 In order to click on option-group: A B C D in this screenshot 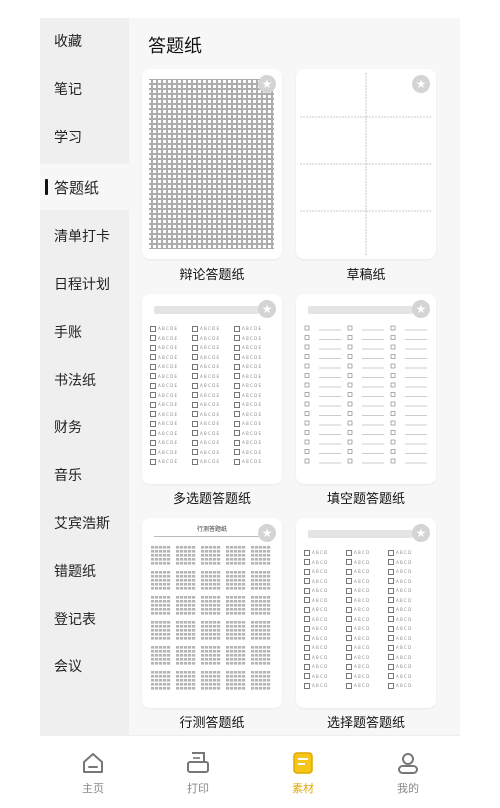, I will do `click(407, 562)`.